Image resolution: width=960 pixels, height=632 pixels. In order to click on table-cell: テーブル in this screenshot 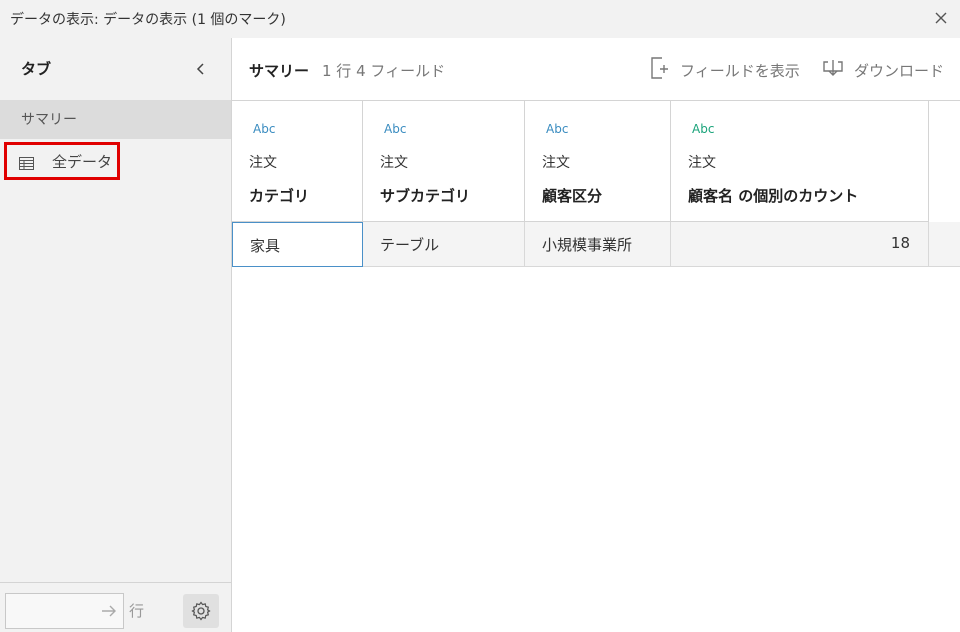, I will do `click(444, 244)`.